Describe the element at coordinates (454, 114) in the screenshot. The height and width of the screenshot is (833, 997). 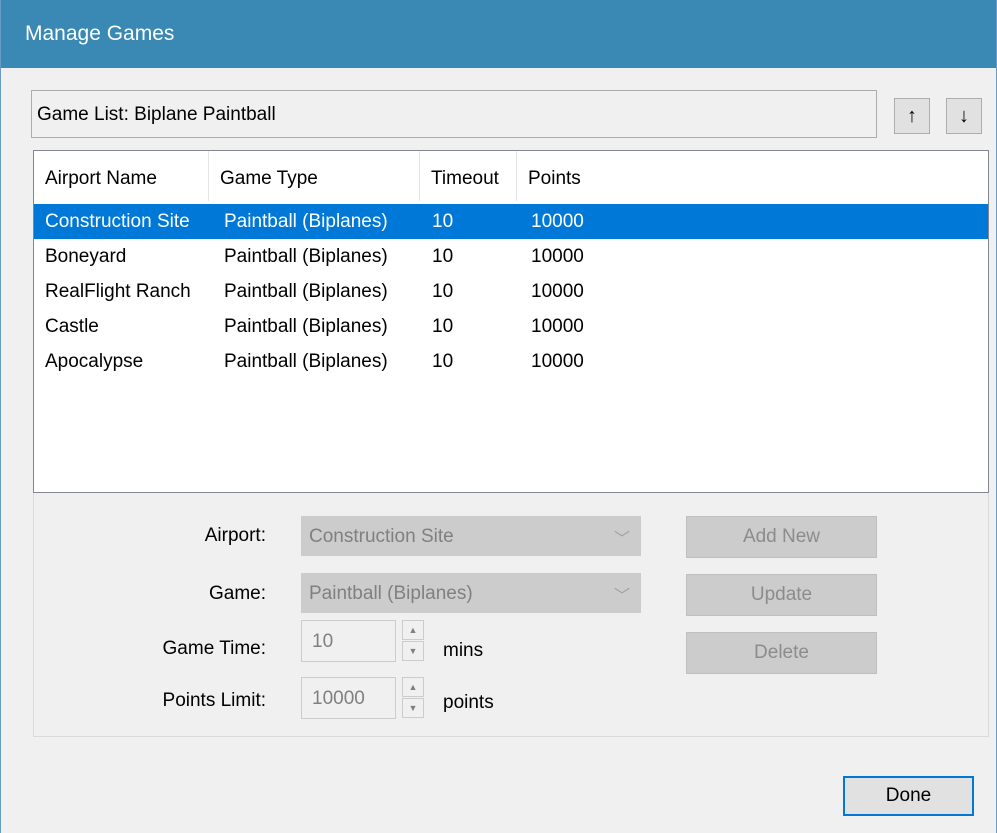
I see `game-list-header: Game List: Biplane Paintball` at that location.